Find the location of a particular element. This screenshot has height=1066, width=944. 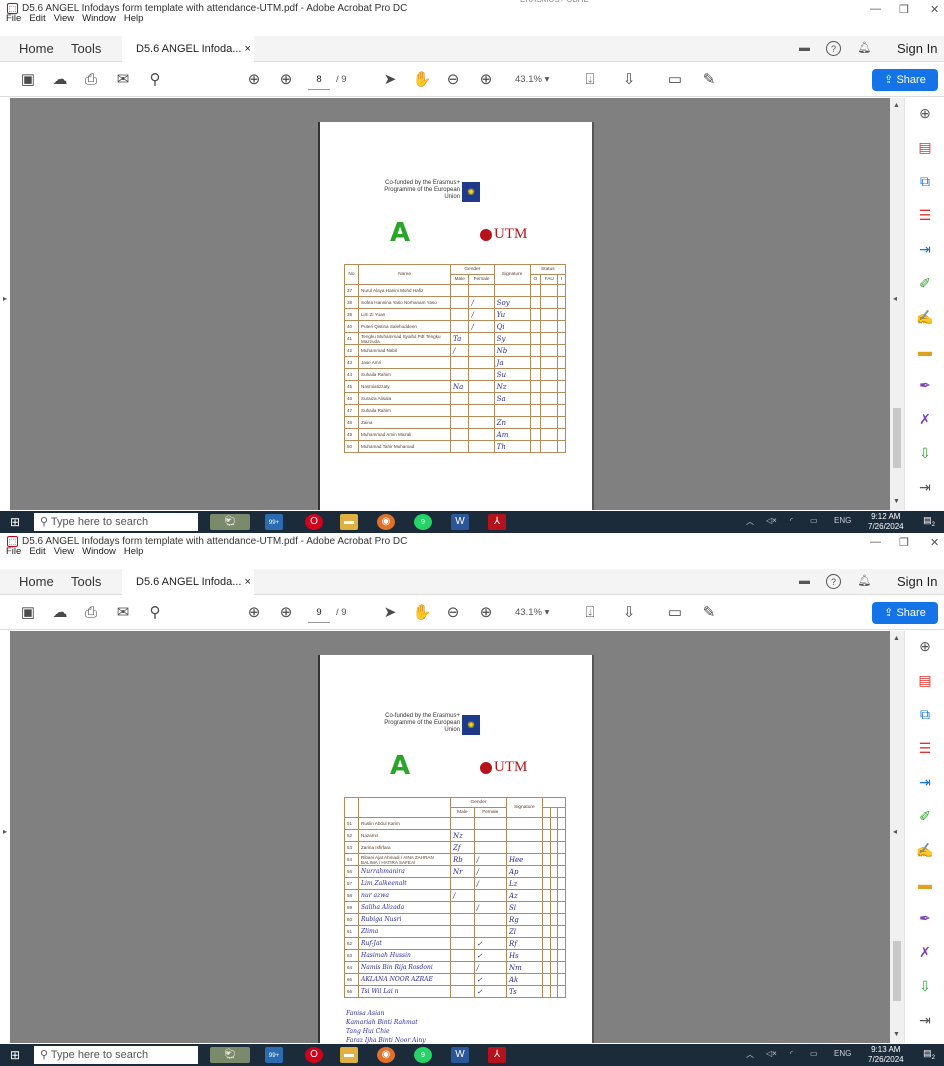

help-icon: ? is located at coordinates (833, 581).